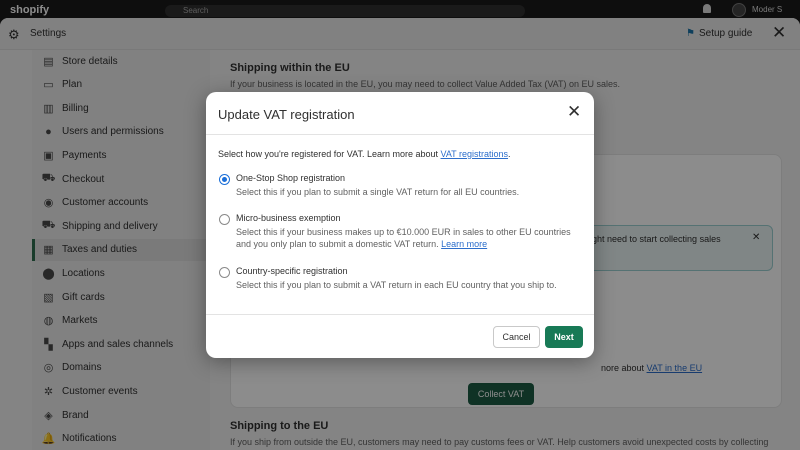 The height and width of the screenshot is (450, 800). Describe the element at coordinates (574, 112) in the screenshot. I see `close-icon: ✕` at that location.